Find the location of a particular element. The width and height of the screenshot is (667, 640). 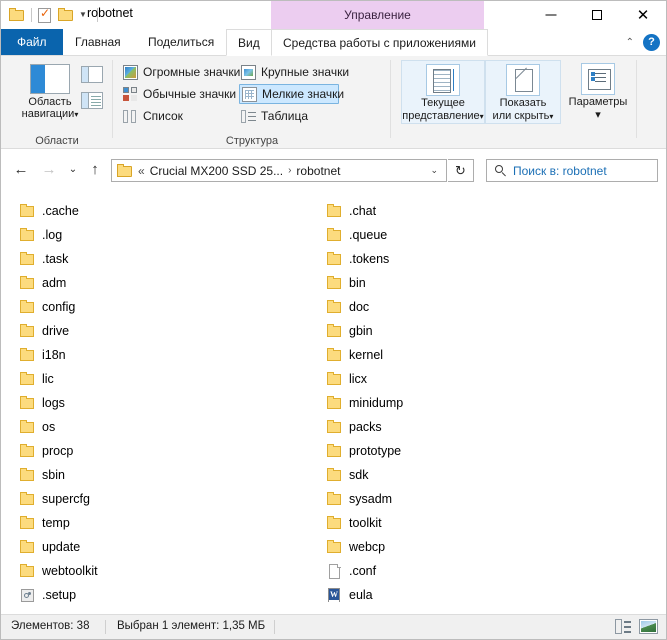

options-icon is located at coordinates (598, 79).